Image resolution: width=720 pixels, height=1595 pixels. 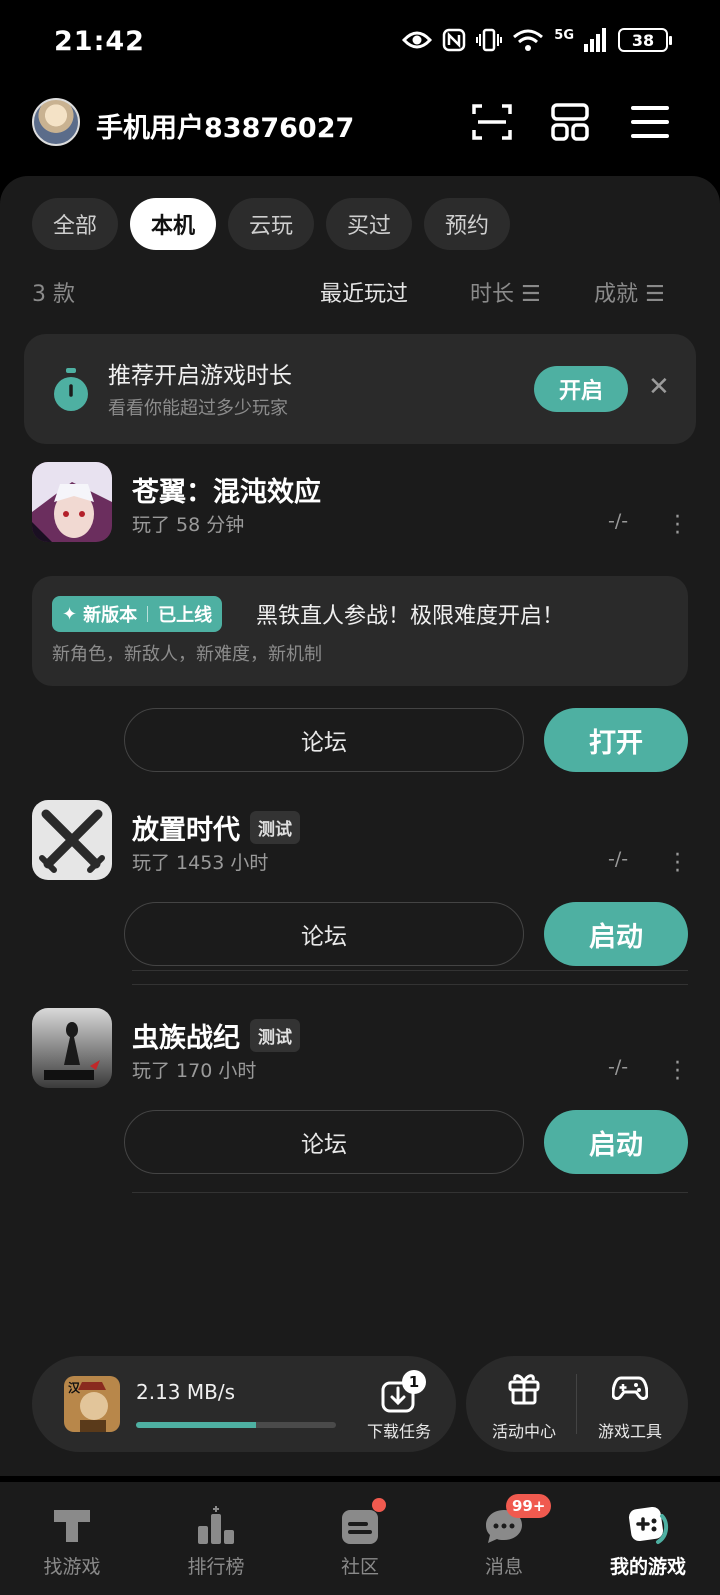 What do you see at coordinates (56, 122) in the screenshot?
I see `avatar` at bounding box center [56, 122].